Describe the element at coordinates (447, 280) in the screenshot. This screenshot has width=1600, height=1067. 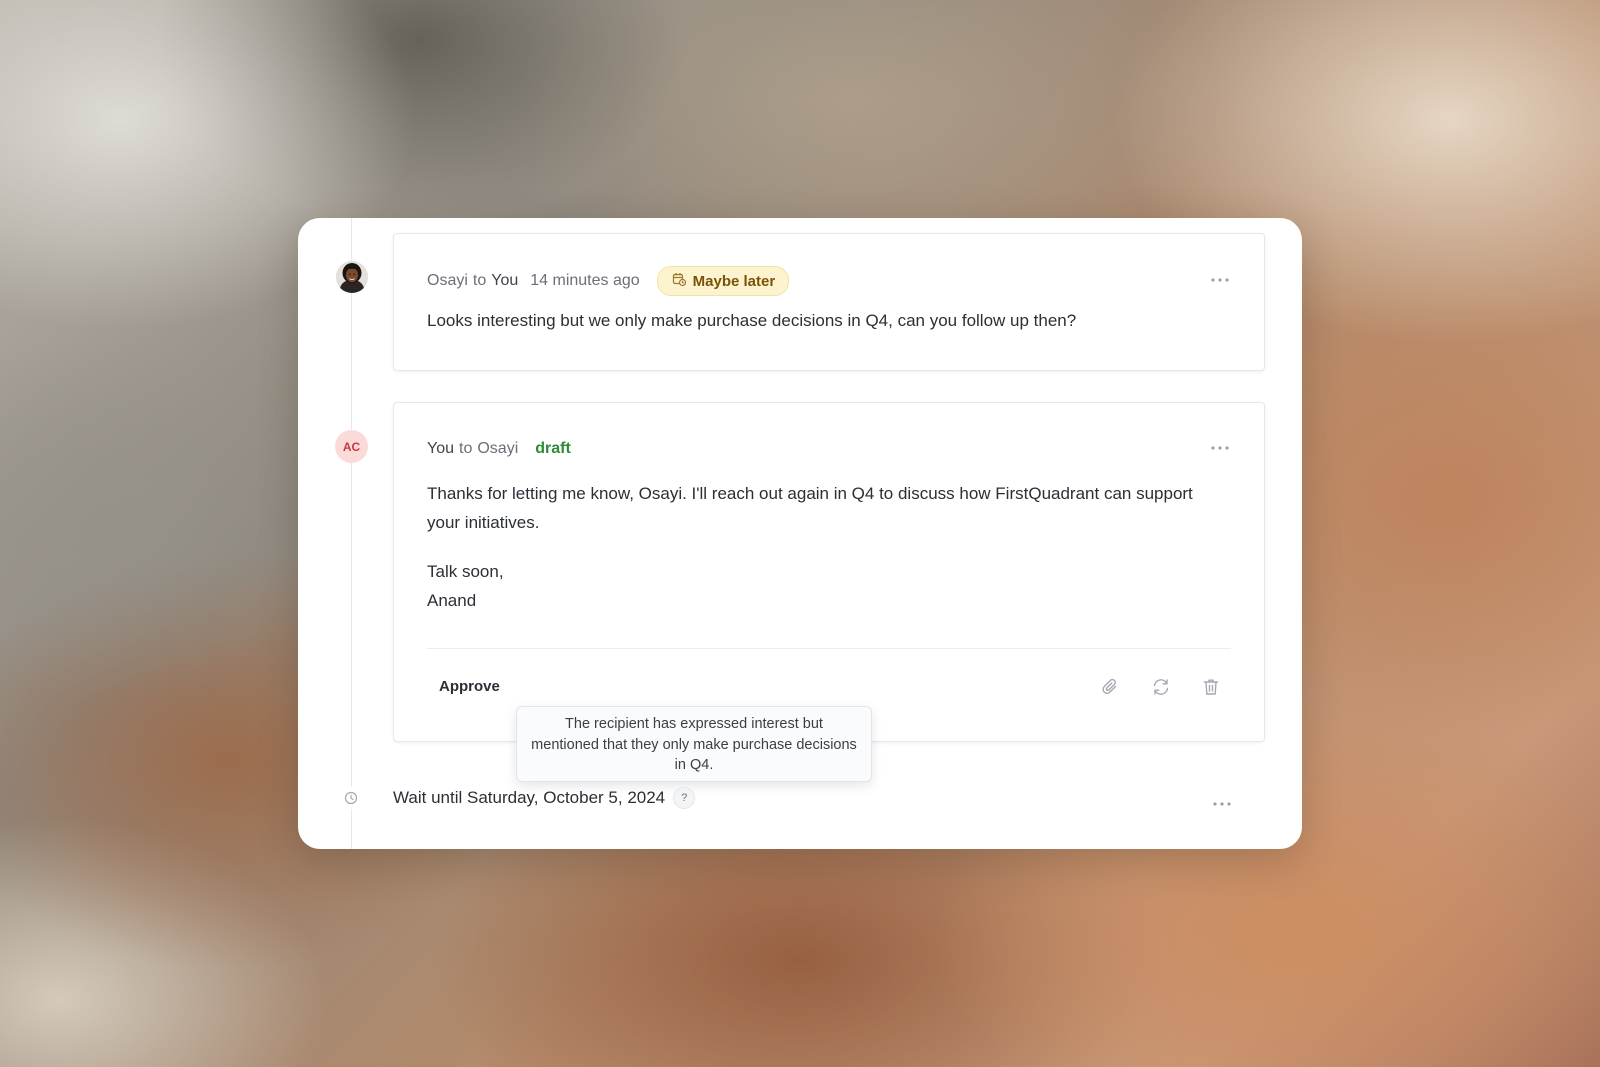
I see `sender-name: Osayi` at that location.